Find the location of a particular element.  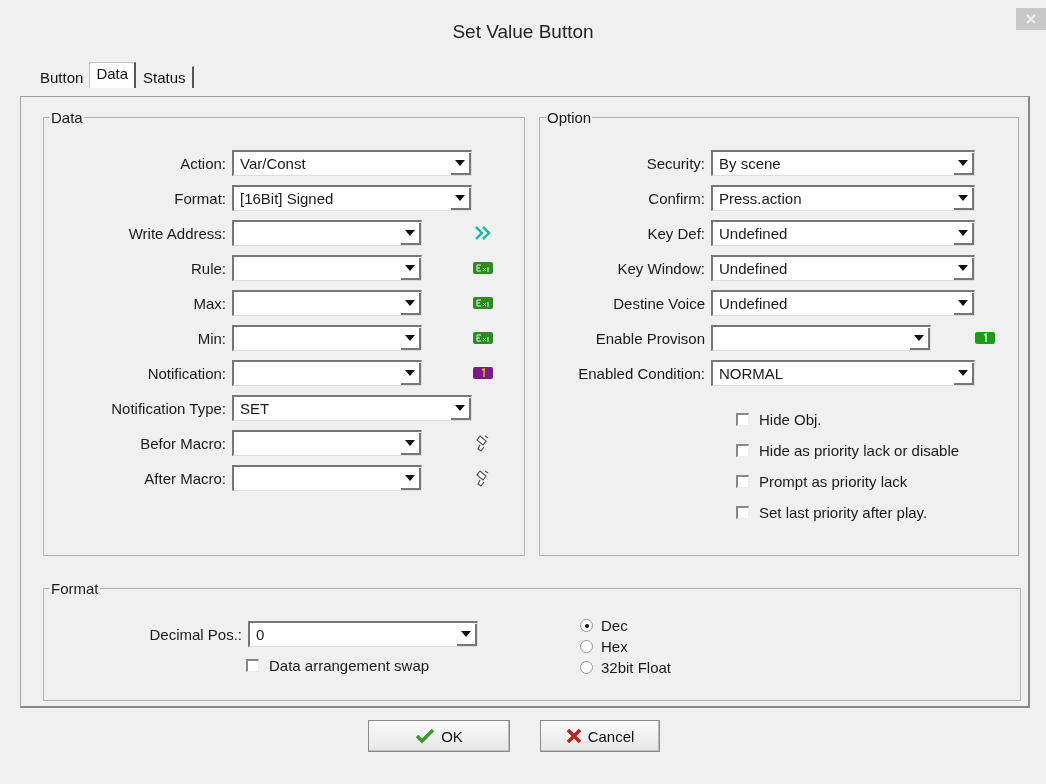

window-title: Set Value Button is located at coordinates (523, 32).